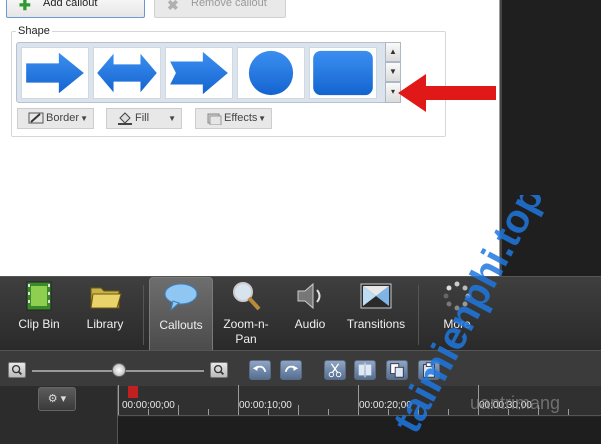 The height and width of the screenshot is (444, 601). I want to click on fill-label: Fill, so click(142, 118).